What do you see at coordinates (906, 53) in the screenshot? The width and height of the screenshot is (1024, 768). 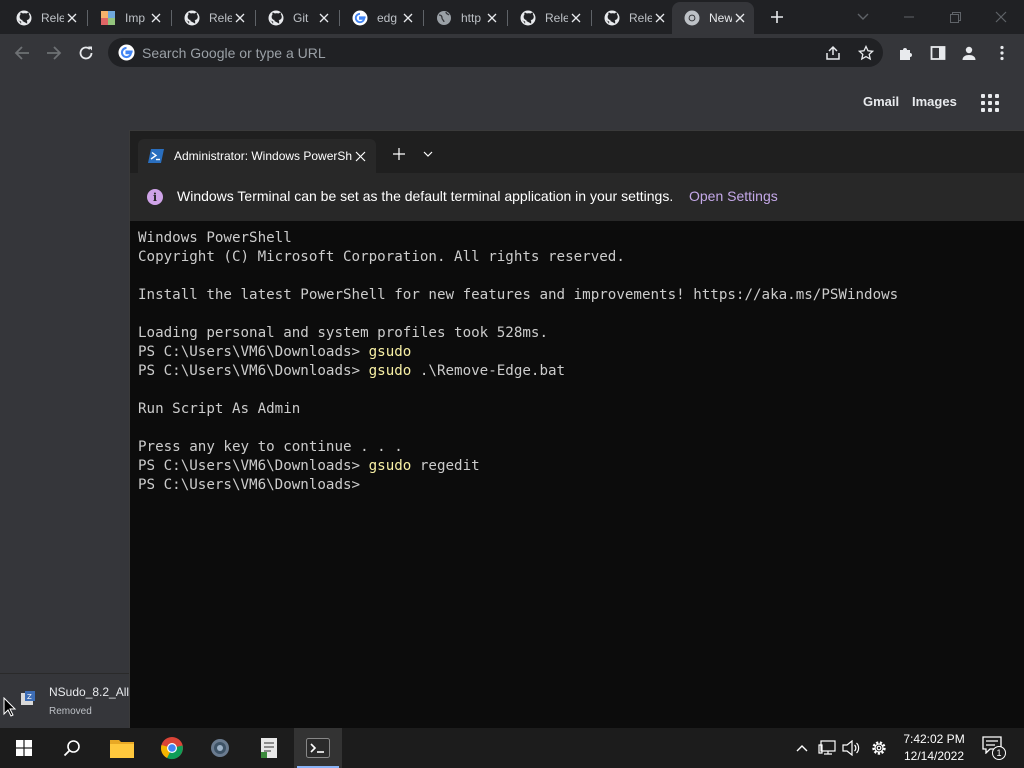 I see `extensions-button` at bounding box center [906, 53].